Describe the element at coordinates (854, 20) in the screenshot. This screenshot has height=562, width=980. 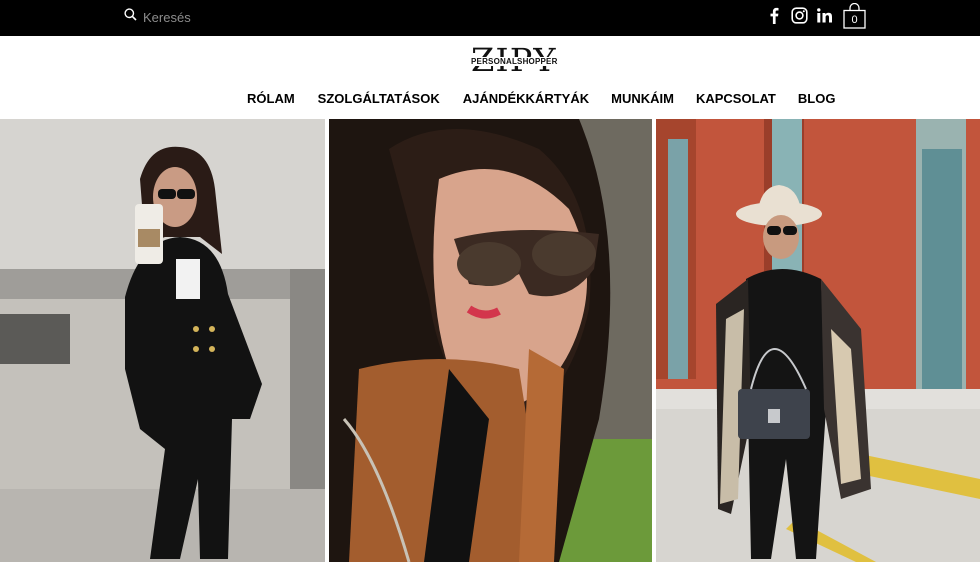
I see `cart-count: 0` at that location.